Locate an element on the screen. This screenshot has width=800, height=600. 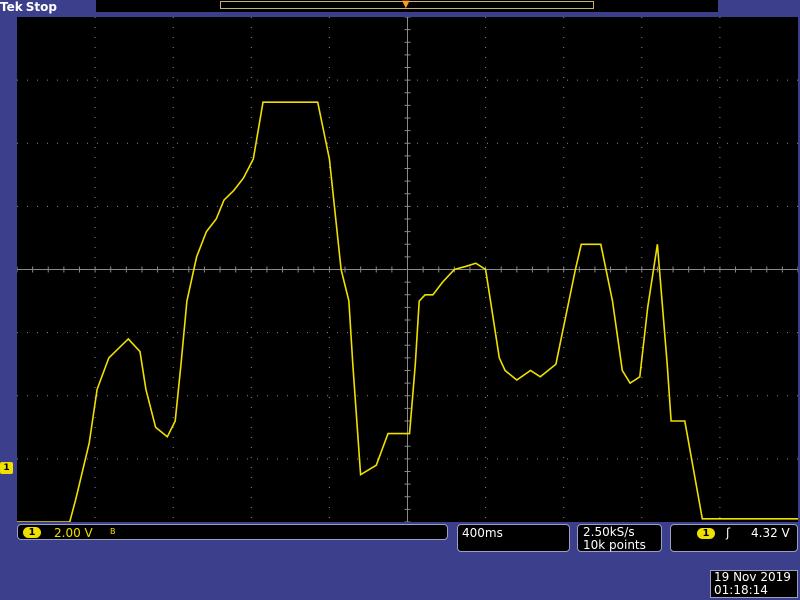
bandwidth-limit-icon: B is located at coordinates (113, 531).